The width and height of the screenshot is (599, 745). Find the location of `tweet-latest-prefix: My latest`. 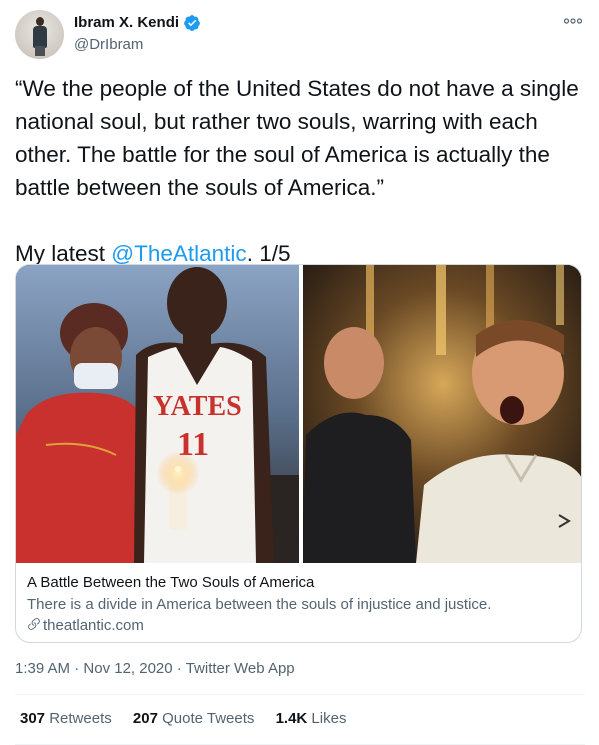

tweet-latest-prefix: My latest is located at coordinates (63, 253).